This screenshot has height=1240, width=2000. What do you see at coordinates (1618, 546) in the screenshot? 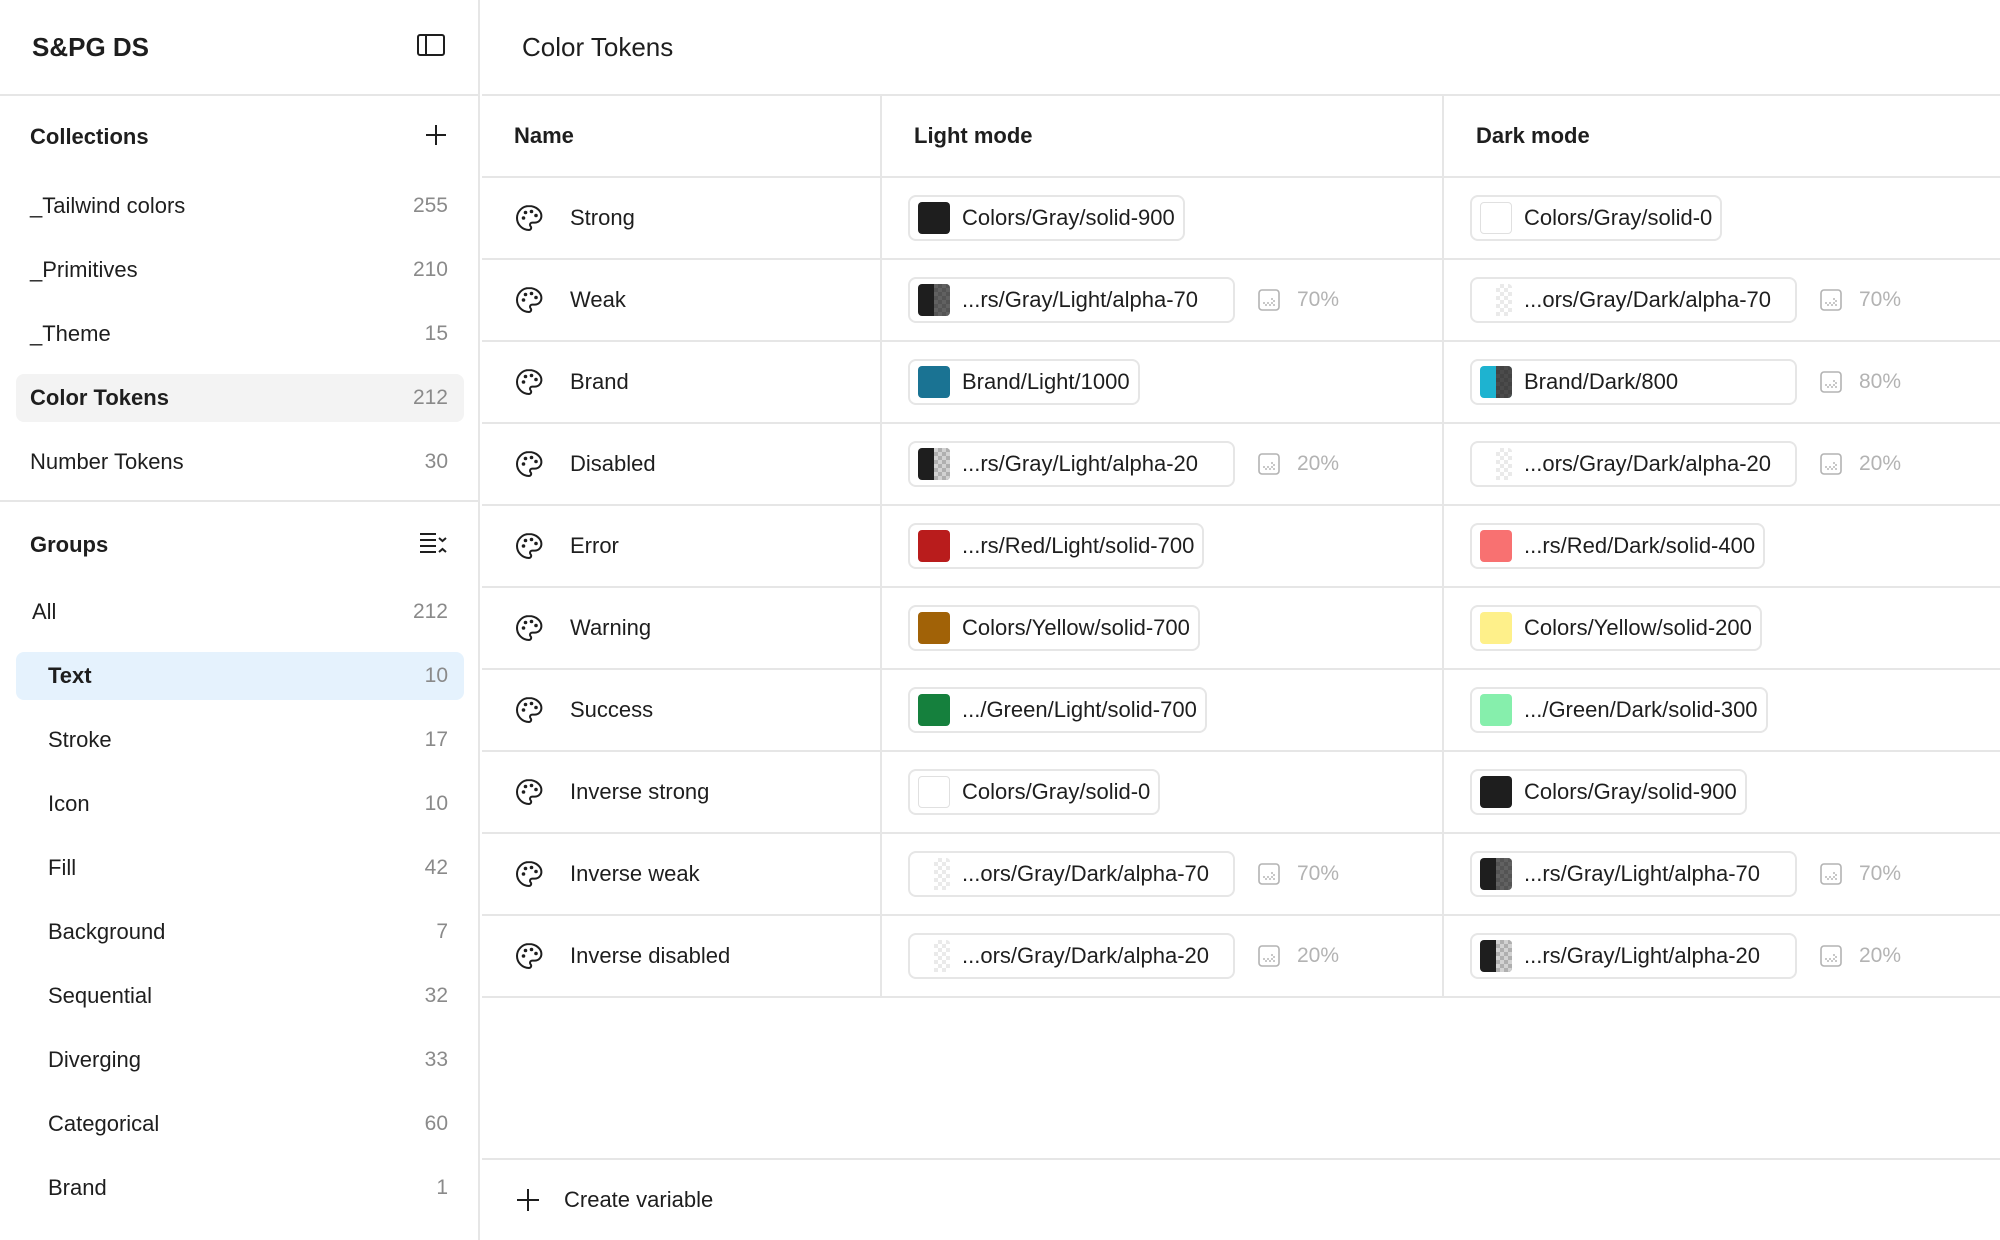
I see `color-value-pill: ...rs/Red/Dark/solid-400` at bounding box center [1618, 546].